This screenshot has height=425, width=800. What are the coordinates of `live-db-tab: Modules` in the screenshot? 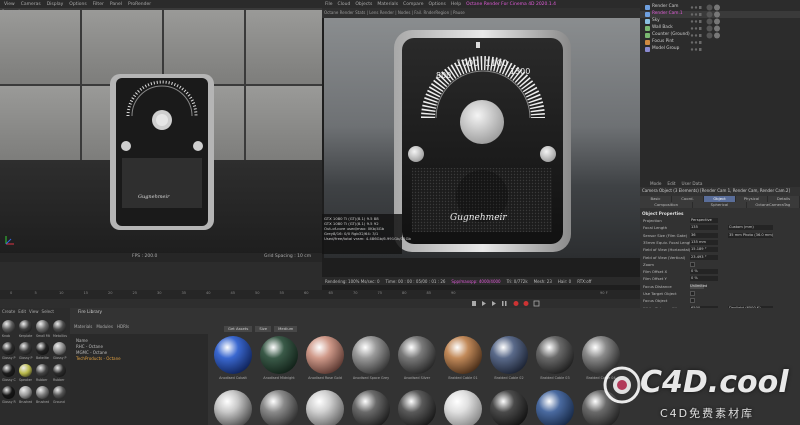 It's located at (104, 326).